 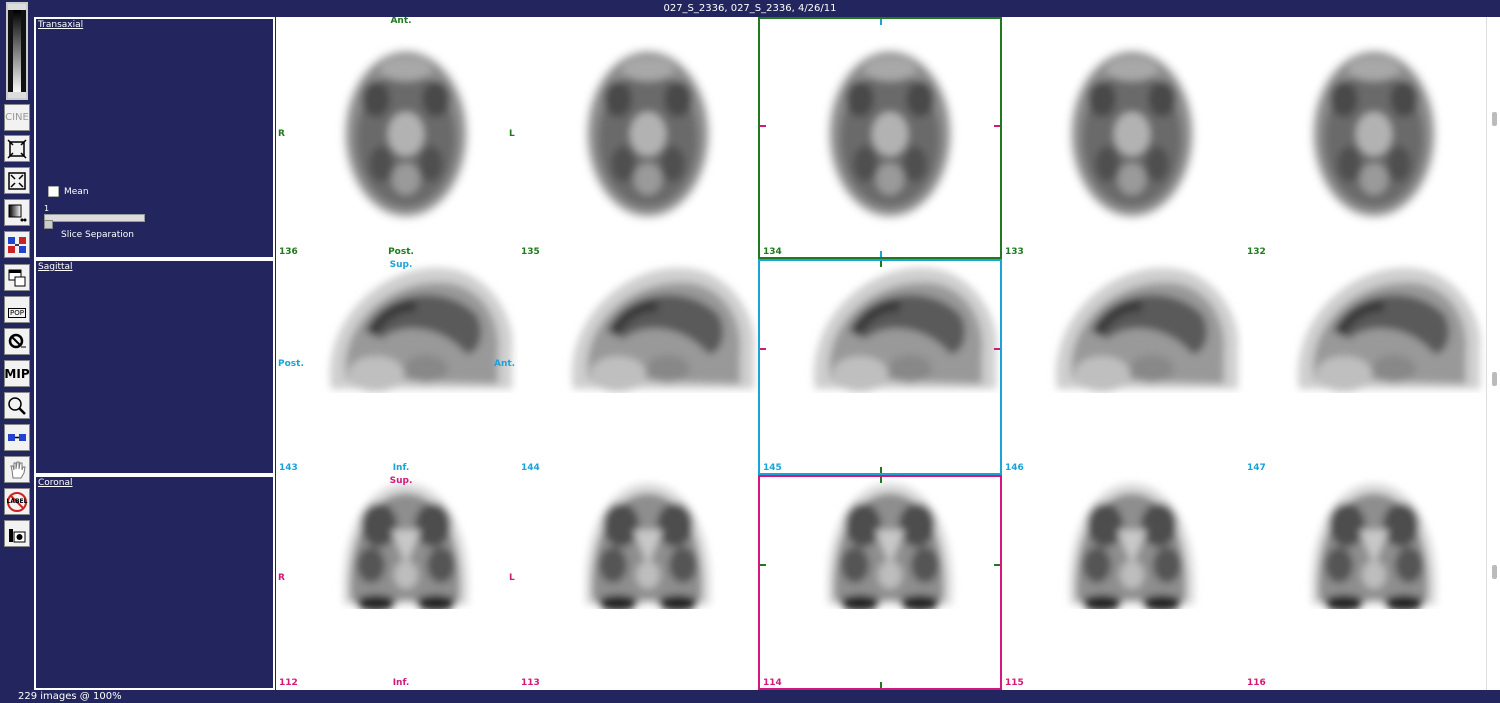 I want to click on transaxial-orientation-left: R, so click(x=281, y=134).